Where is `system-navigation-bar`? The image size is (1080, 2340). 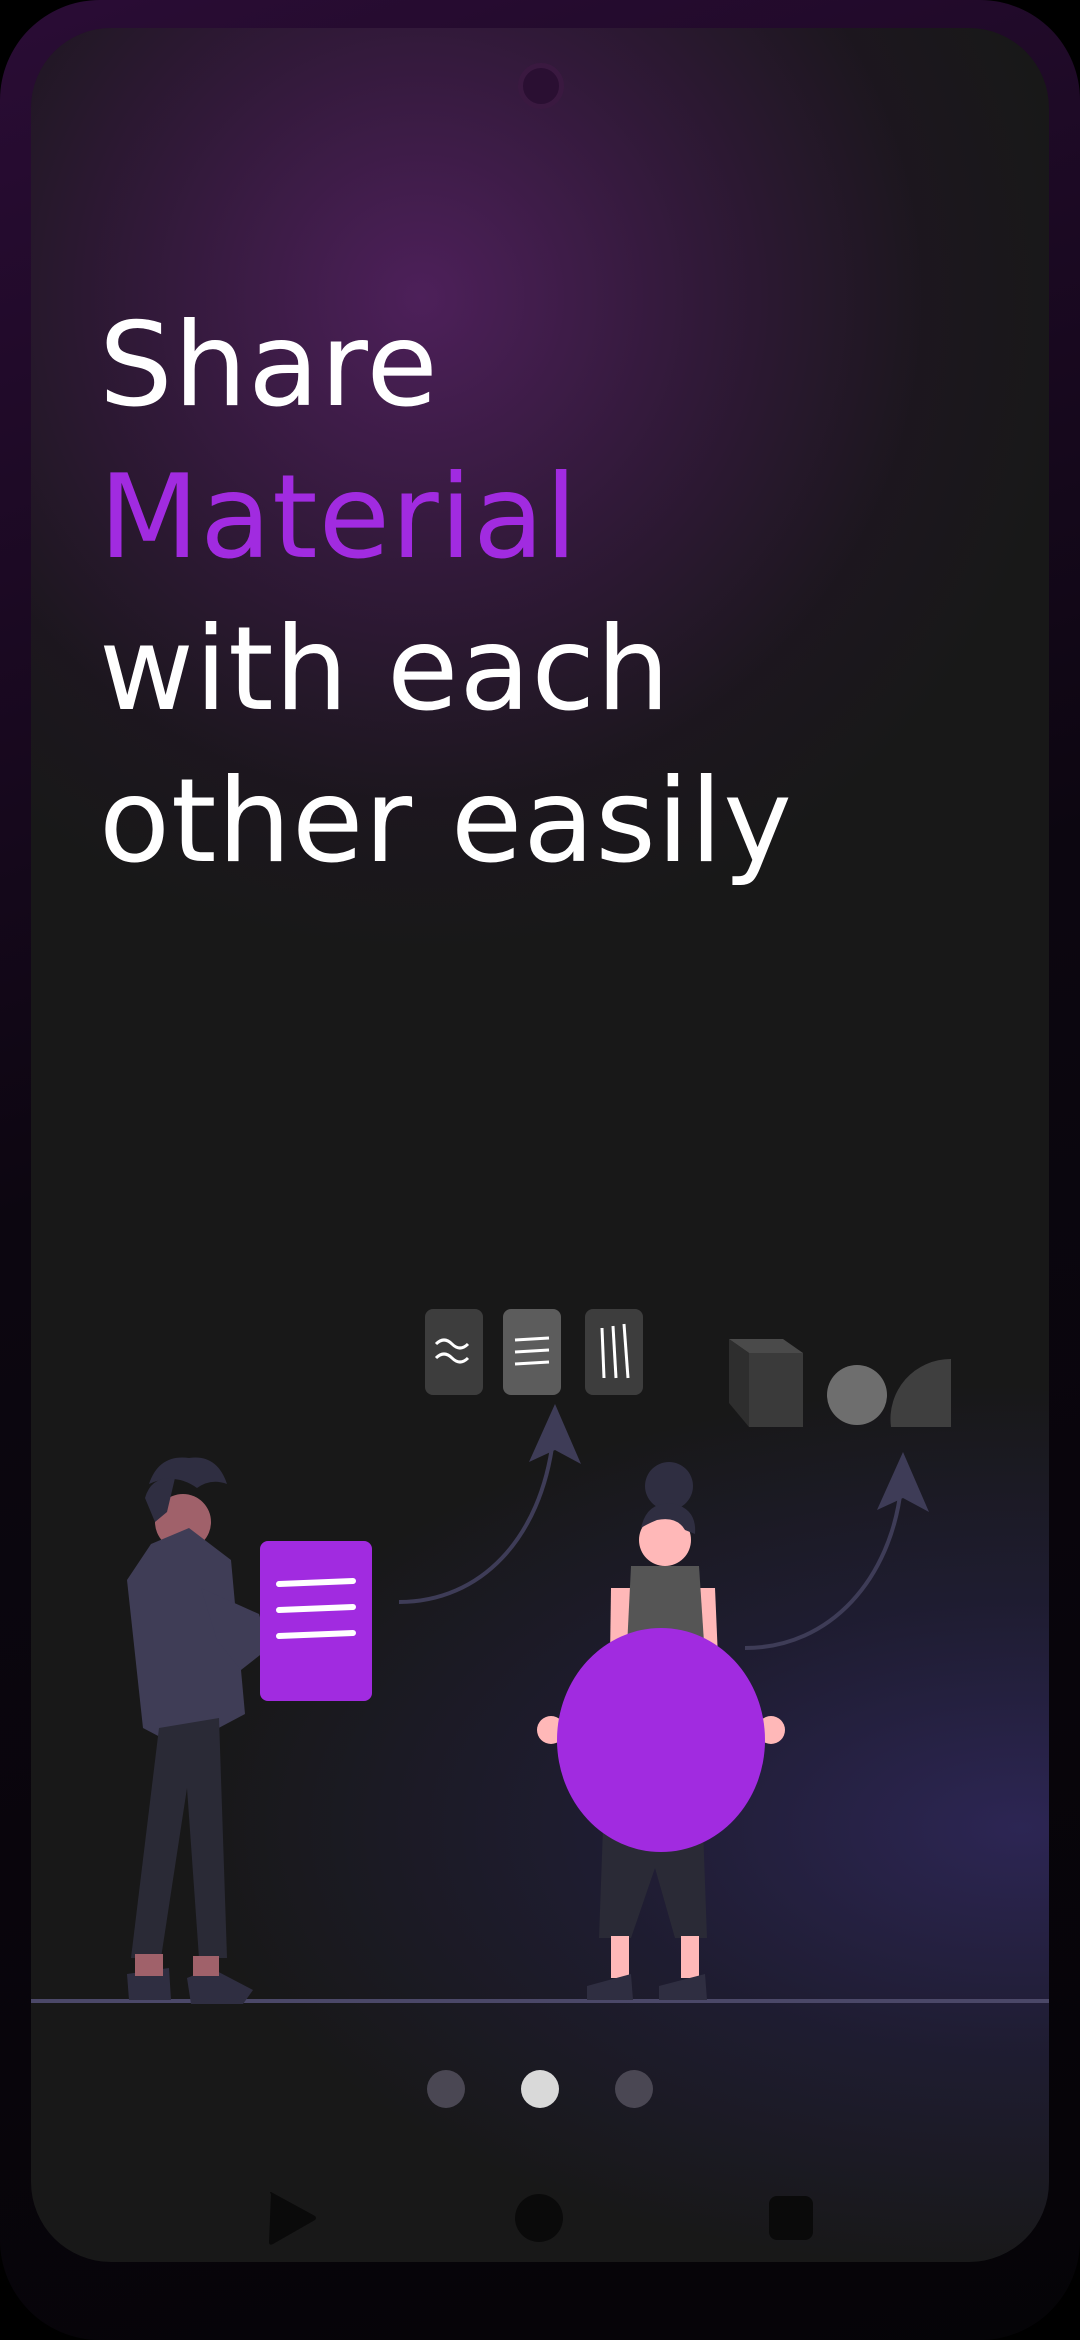 system-navigation-bar is located at coordinates (540, 2218).